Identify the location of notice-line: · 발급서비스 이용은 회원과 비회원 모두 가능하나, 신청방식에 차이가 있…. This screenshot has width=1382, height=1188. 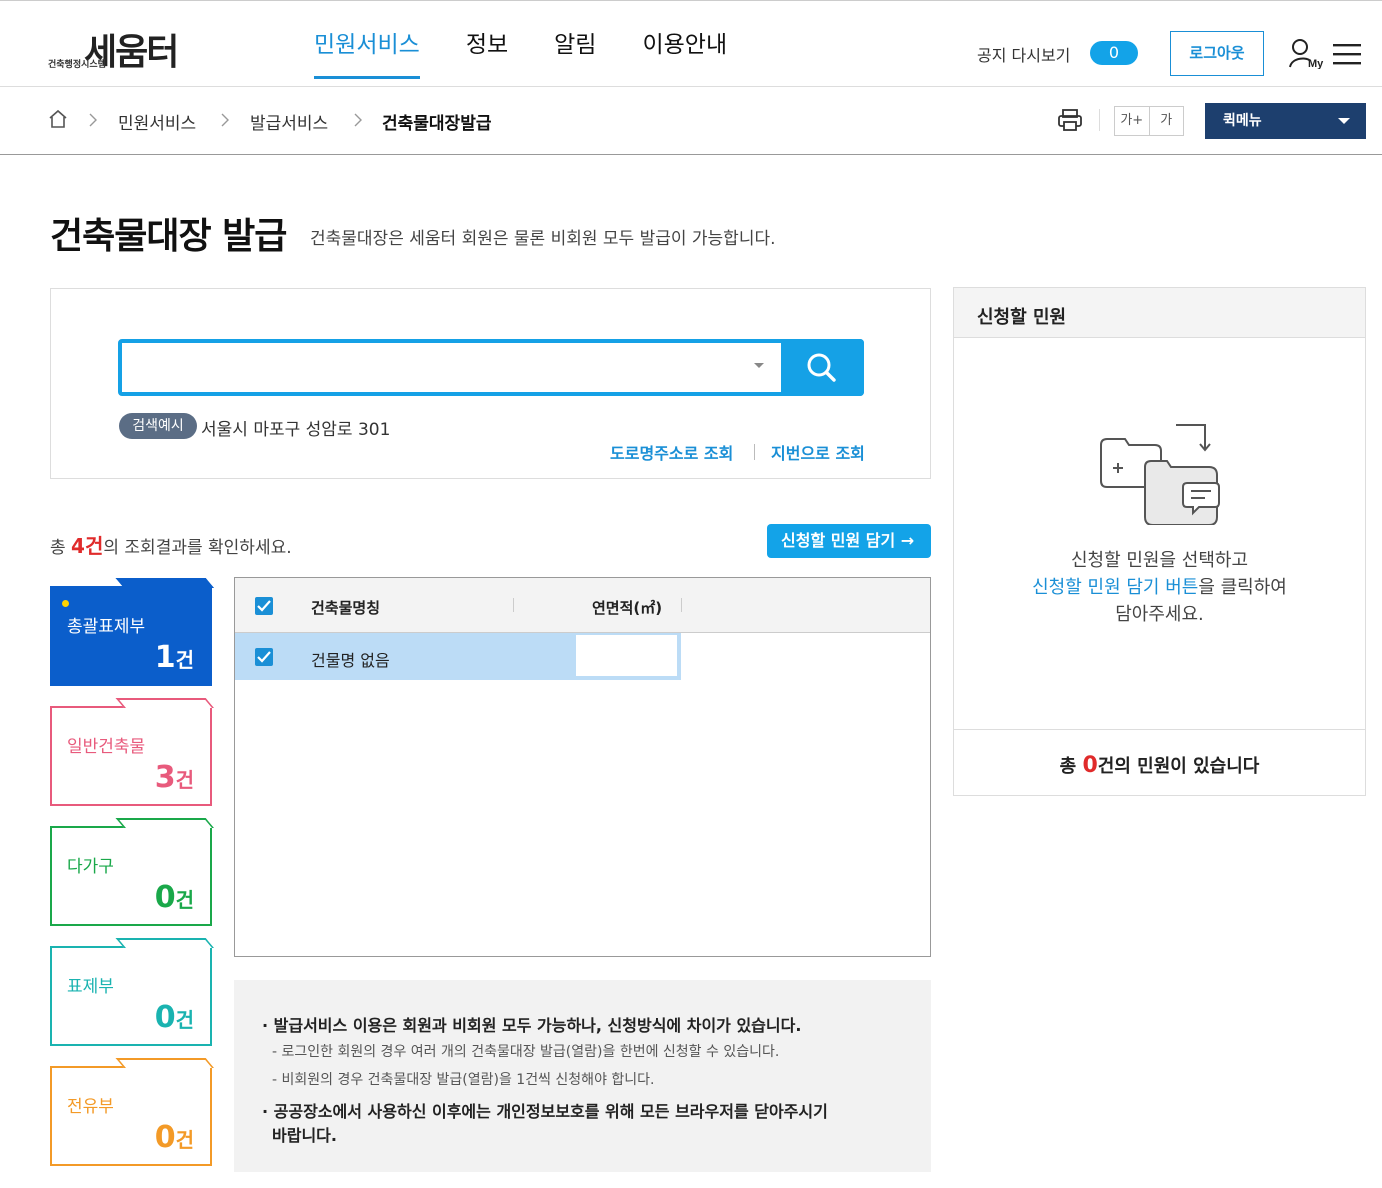
(532, 1025).